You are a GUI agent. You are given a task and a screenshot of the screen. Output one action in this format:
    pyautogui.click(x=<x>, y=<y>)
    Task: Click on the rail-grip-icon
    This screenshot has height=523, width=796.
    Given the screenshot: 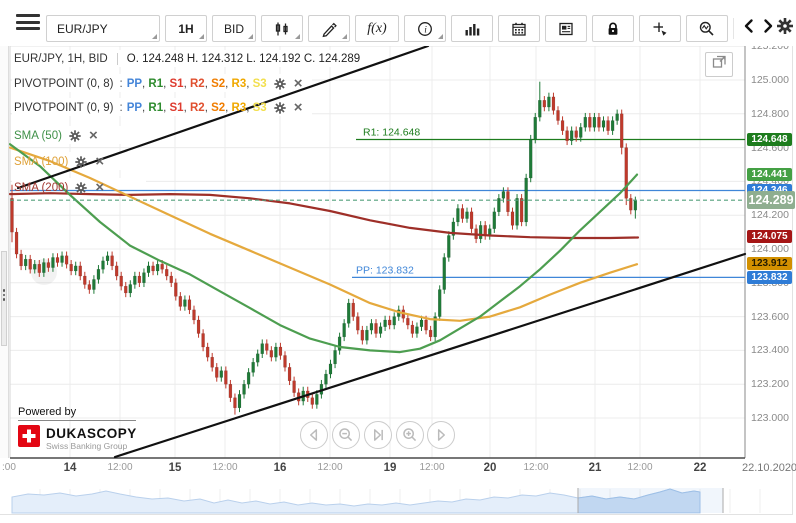 What is the action you would take?
    pyautogui.click(x=4, y=296)
    